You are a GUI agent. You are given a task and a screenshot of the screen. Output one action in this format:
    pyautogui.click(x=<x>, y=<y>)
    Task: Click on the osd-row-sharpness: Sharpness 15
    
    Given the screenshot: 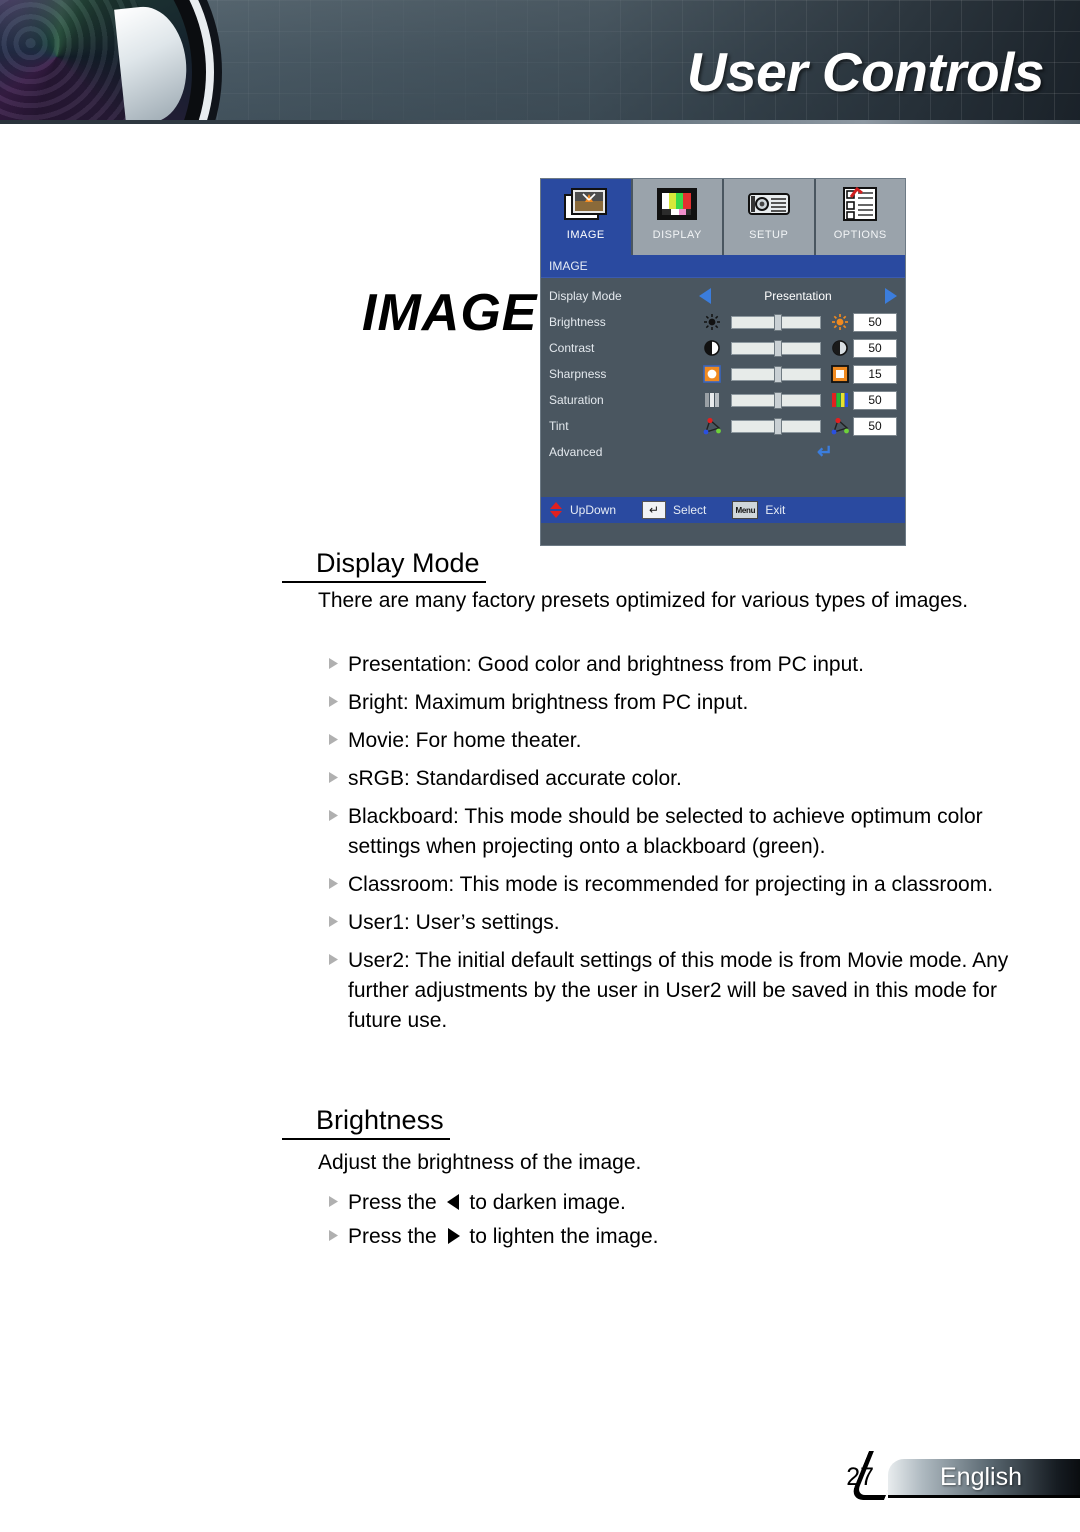 What is the action you would take?
    pyautogui.click(x=723, y=374)
    